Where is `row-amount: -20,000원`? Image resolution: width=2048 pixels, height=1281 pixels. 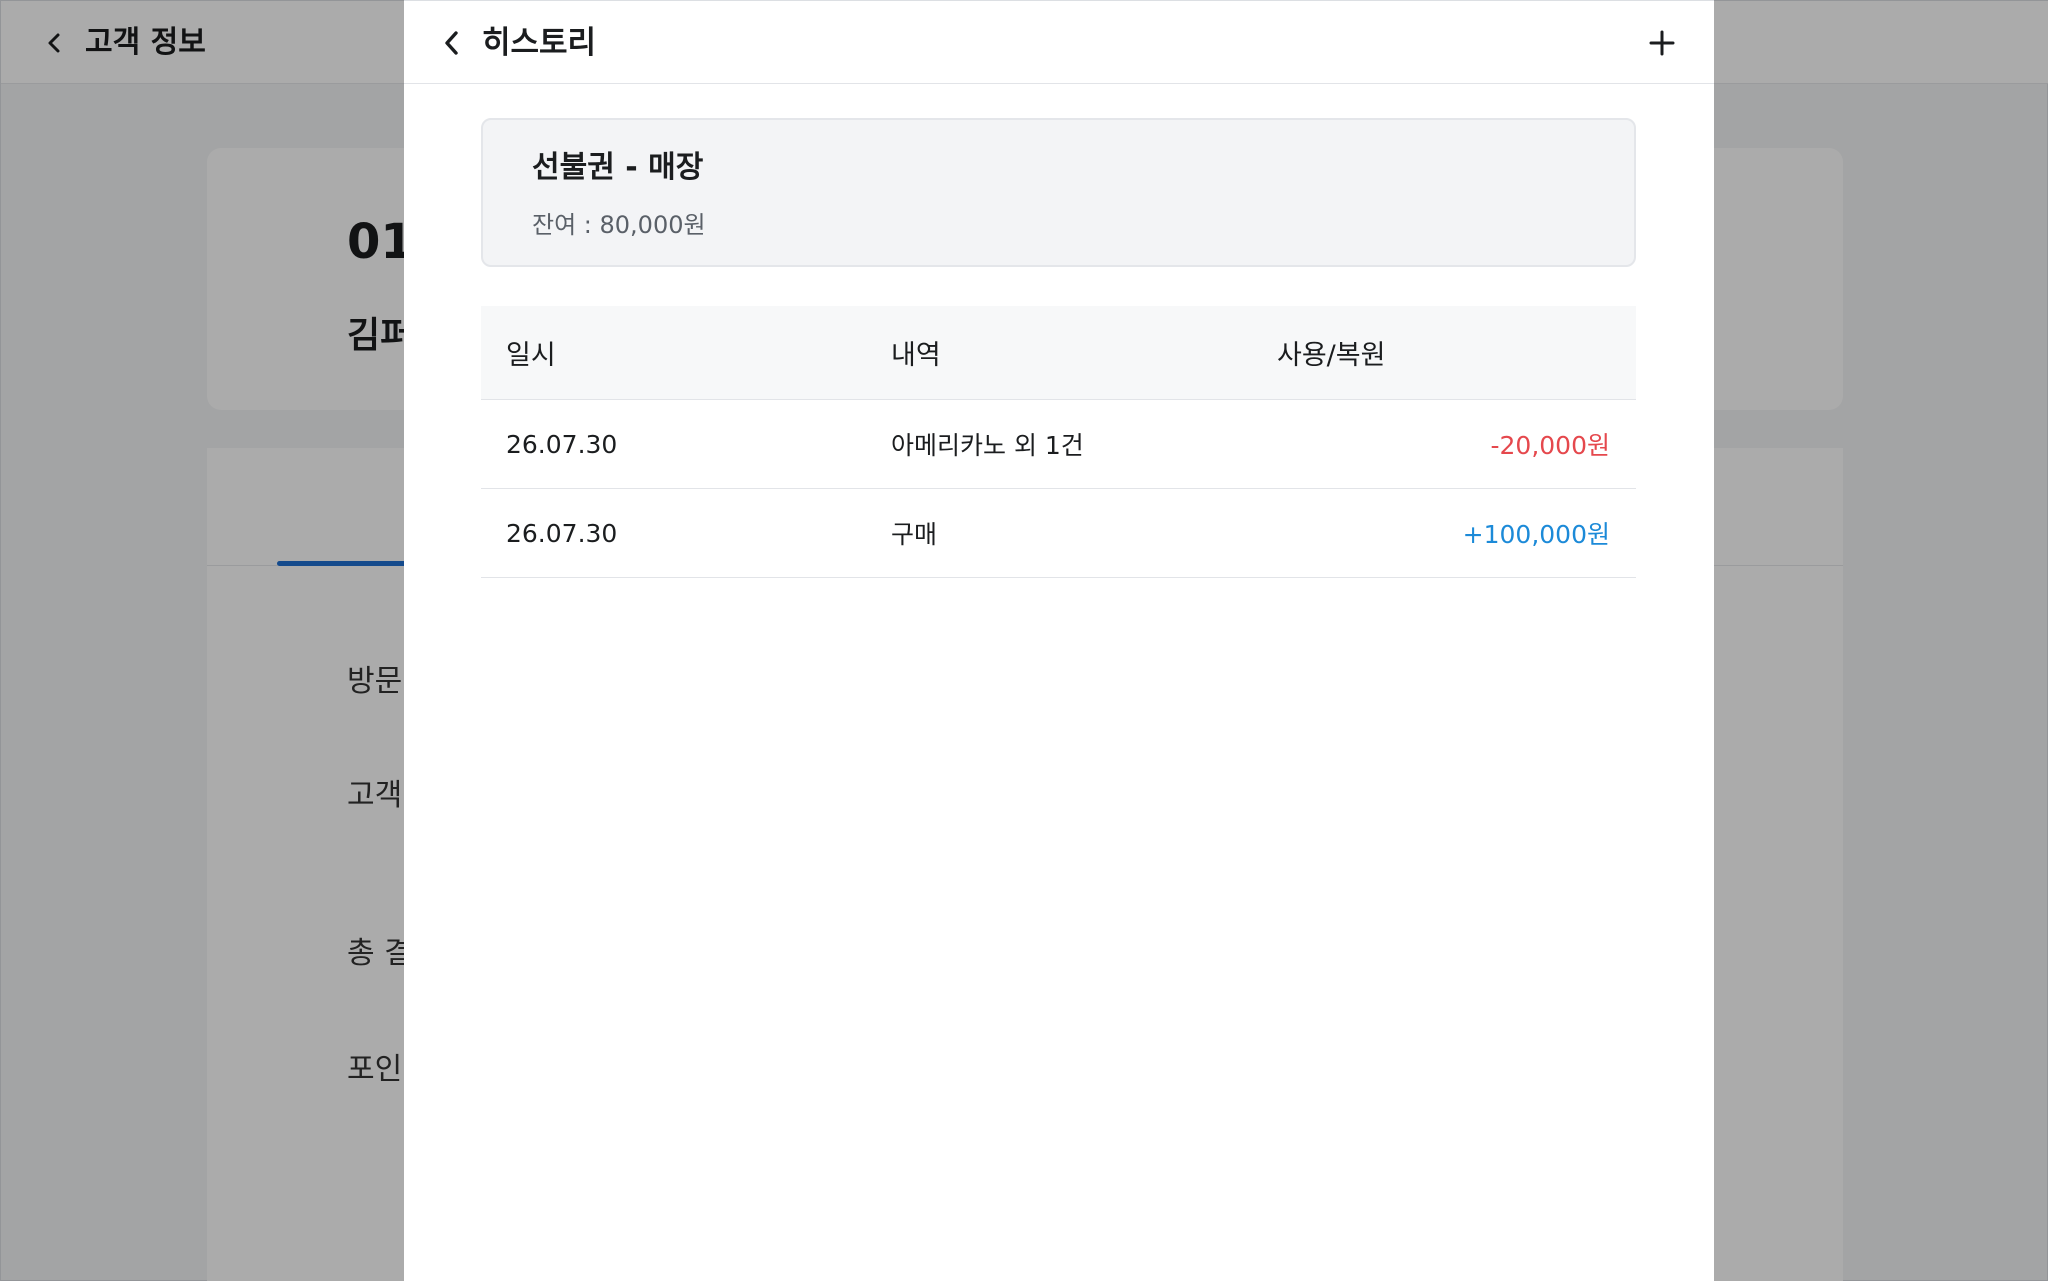
row-amount: -20,000원 is located at coordinates (1550, 445).